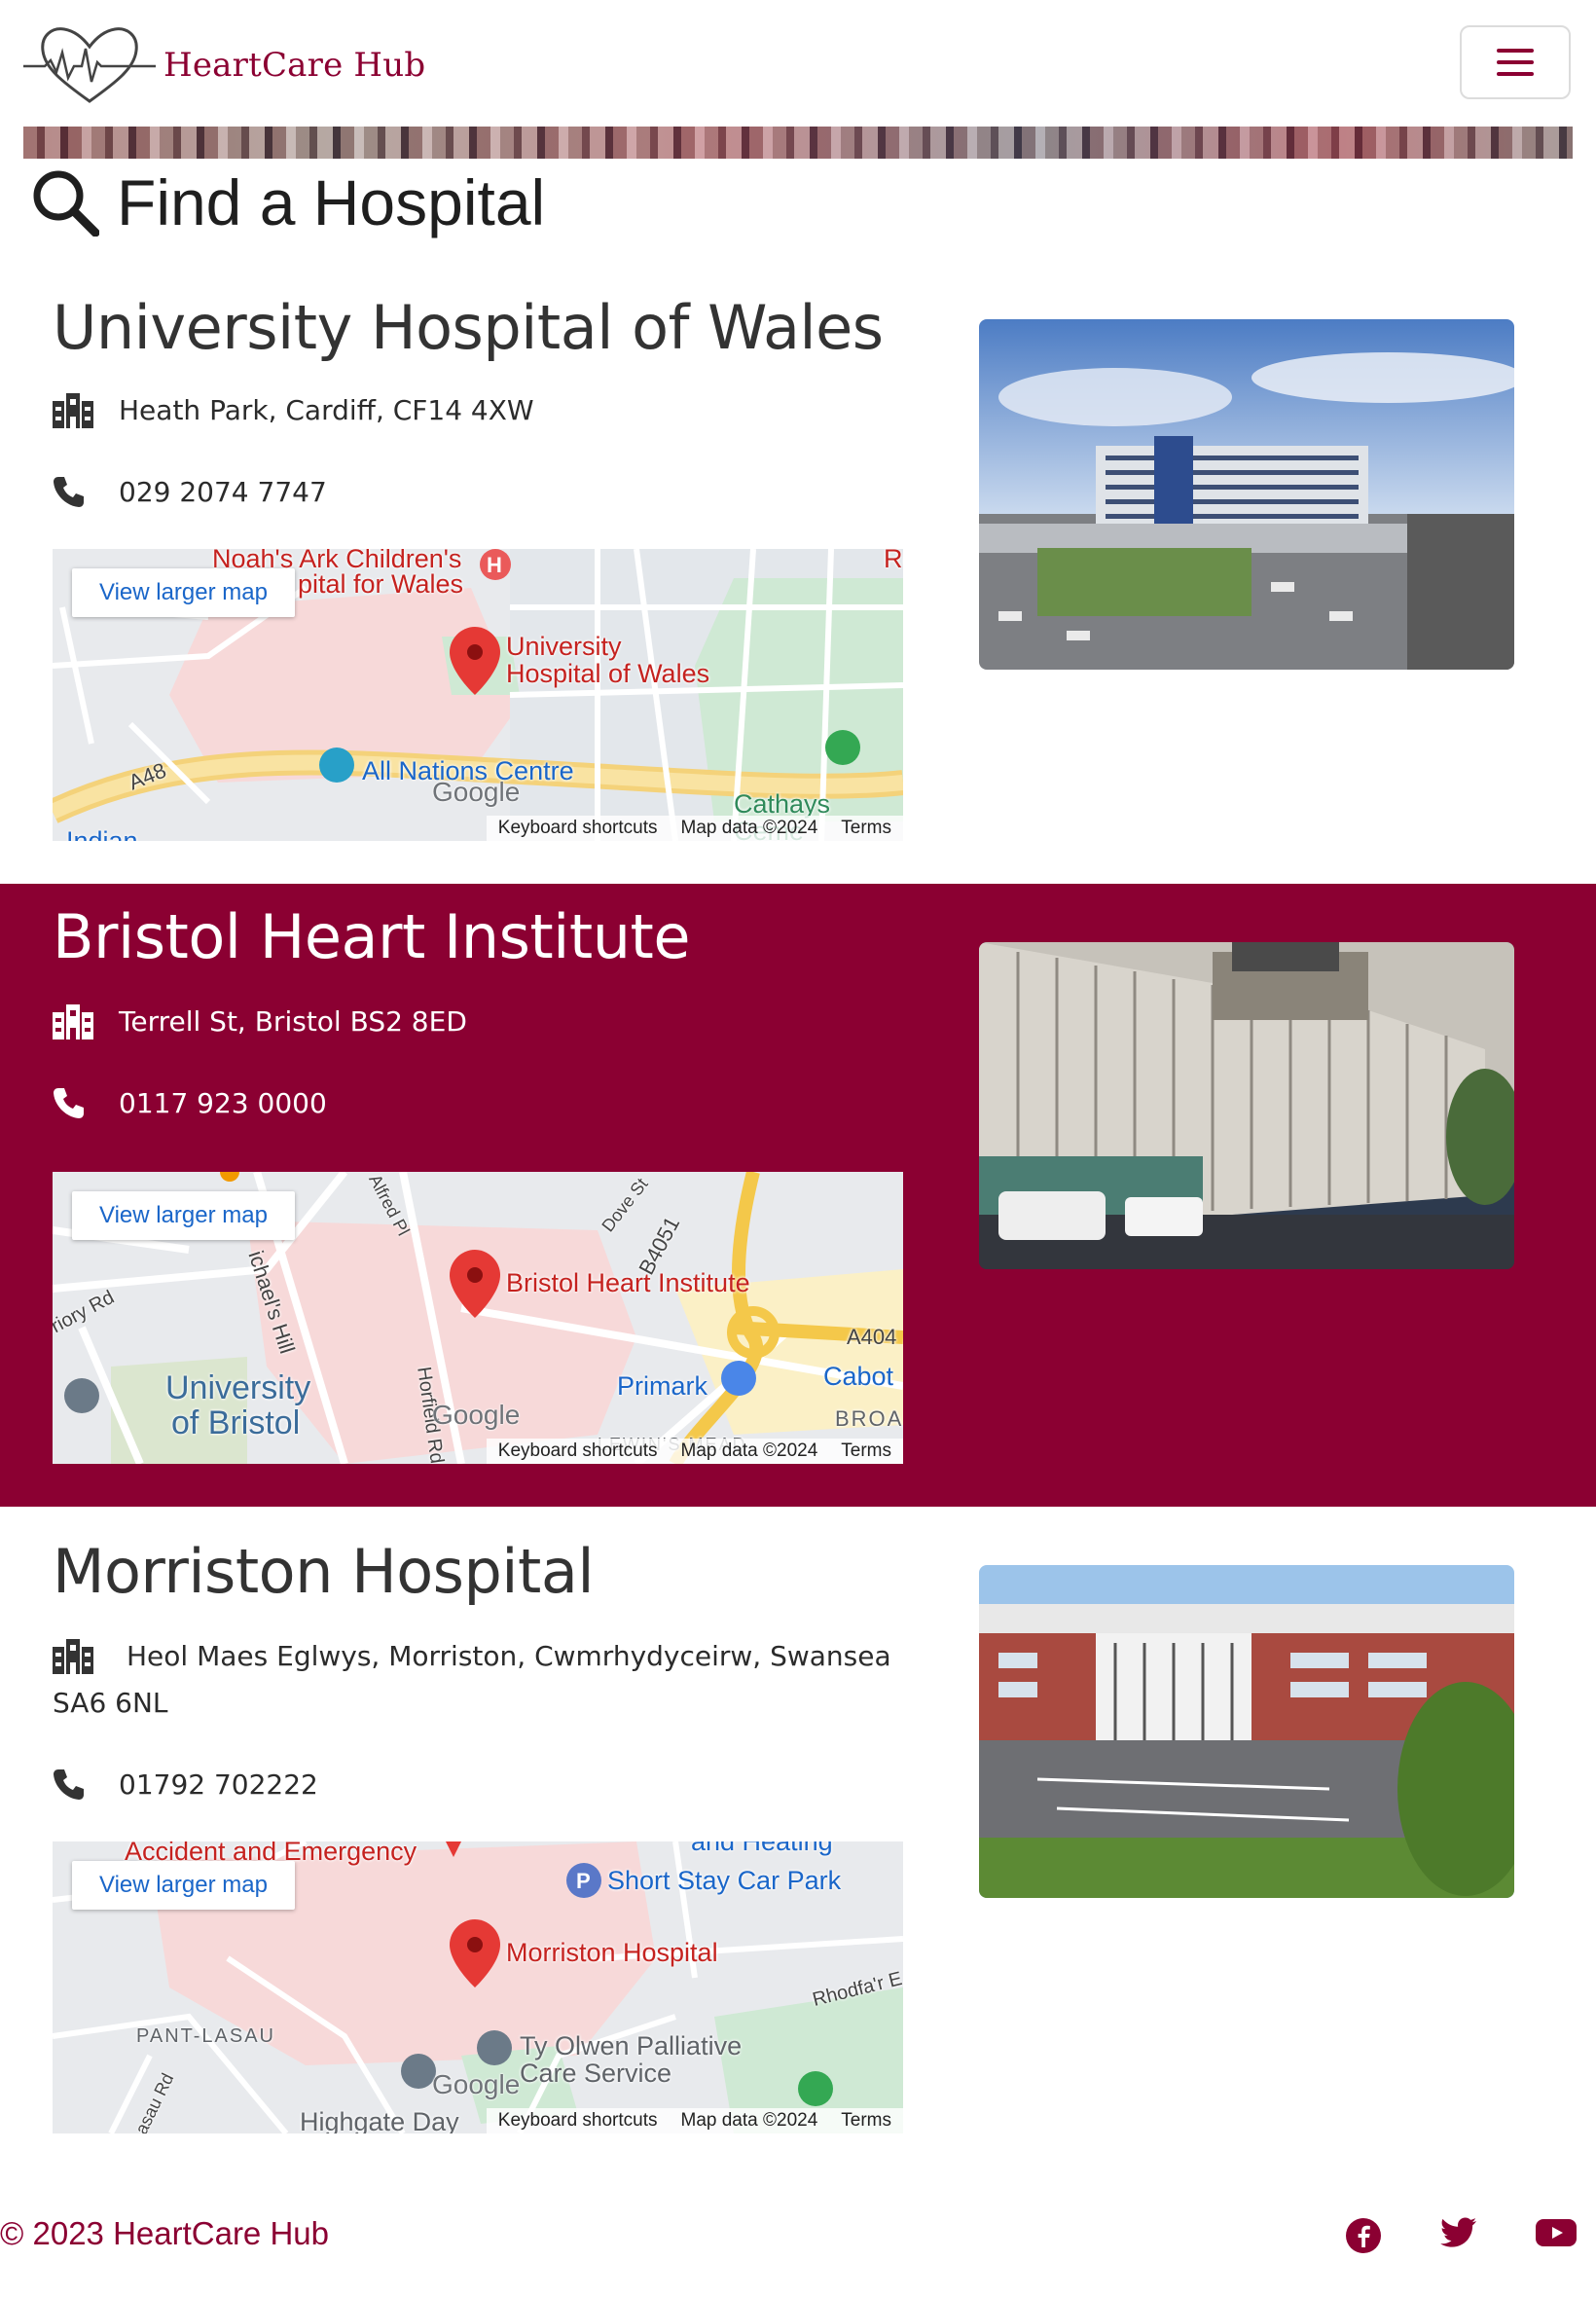 This screenshot has height=2297, width=1596. I want to click on map-label: Ty Olwen Palliative, so click(631, 2045).